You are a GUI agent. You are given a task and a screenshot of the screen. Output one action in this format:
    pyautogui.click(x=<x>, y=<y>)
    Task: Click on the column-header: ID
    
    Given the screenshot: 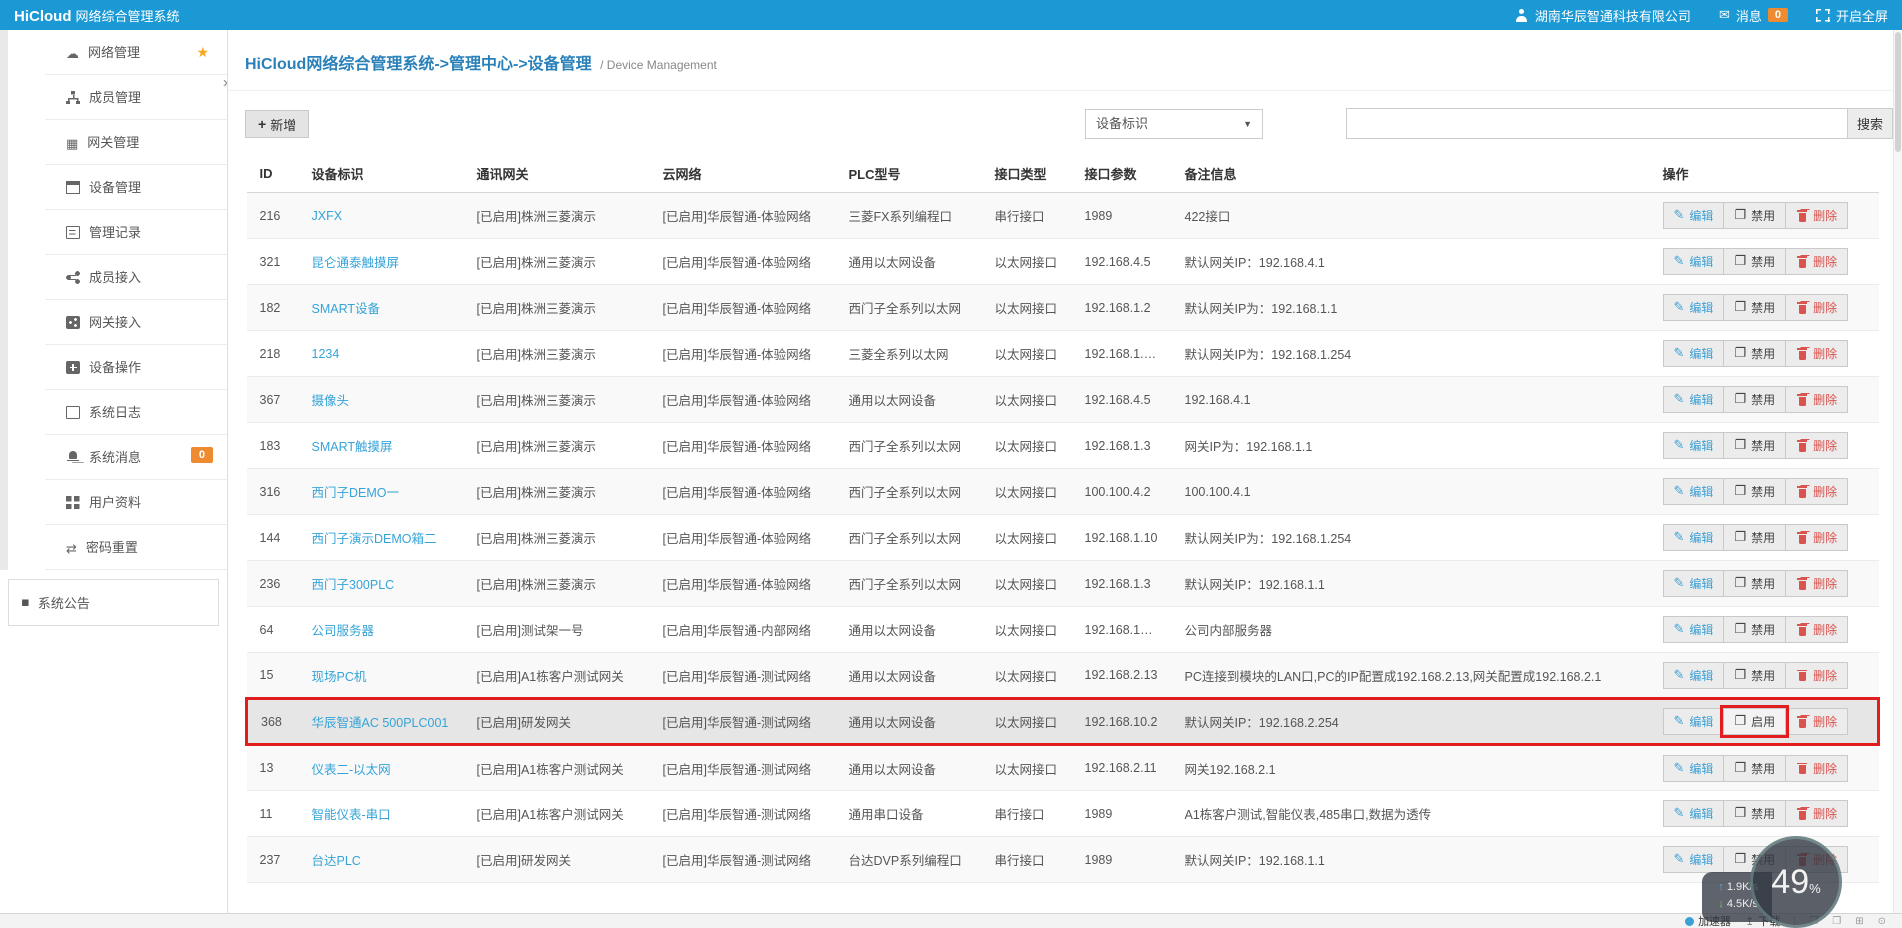 What is the action you would take?
    pyautogui.click(x=272, y=174)
    